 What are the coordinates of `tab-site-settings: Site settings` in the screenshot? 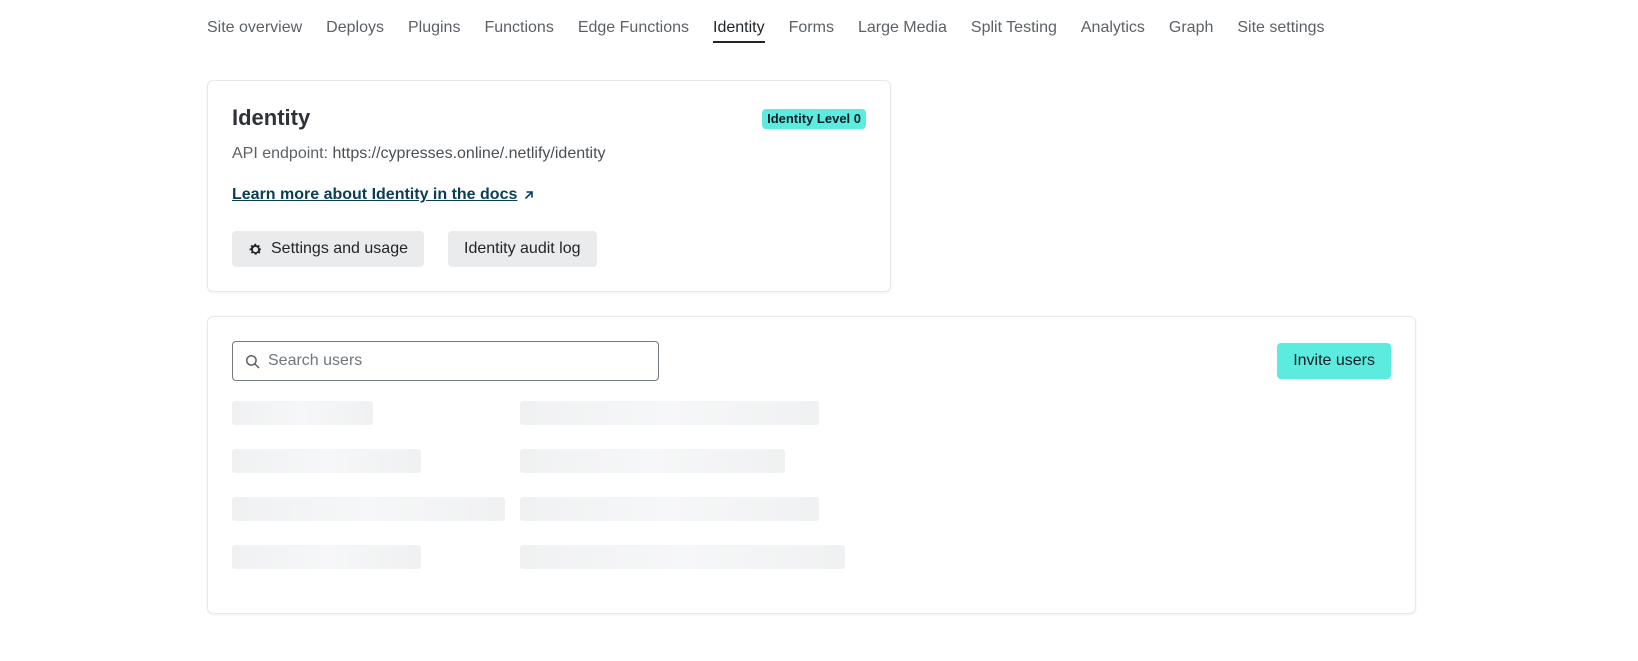 It's located at (1280, 30).